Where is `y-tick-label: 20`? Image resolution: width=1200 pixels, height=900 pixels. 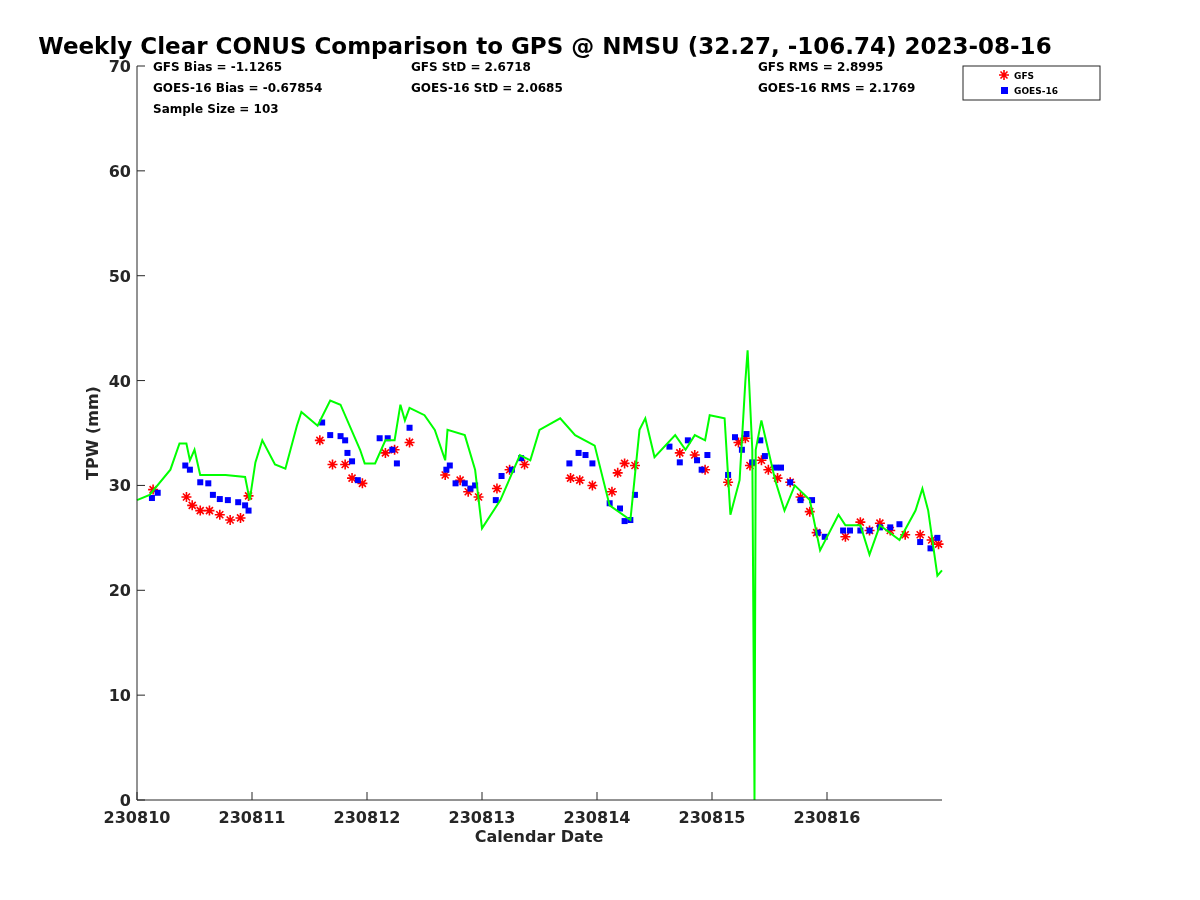 y-tick-label: 20 is located at coordinates (119, 591).